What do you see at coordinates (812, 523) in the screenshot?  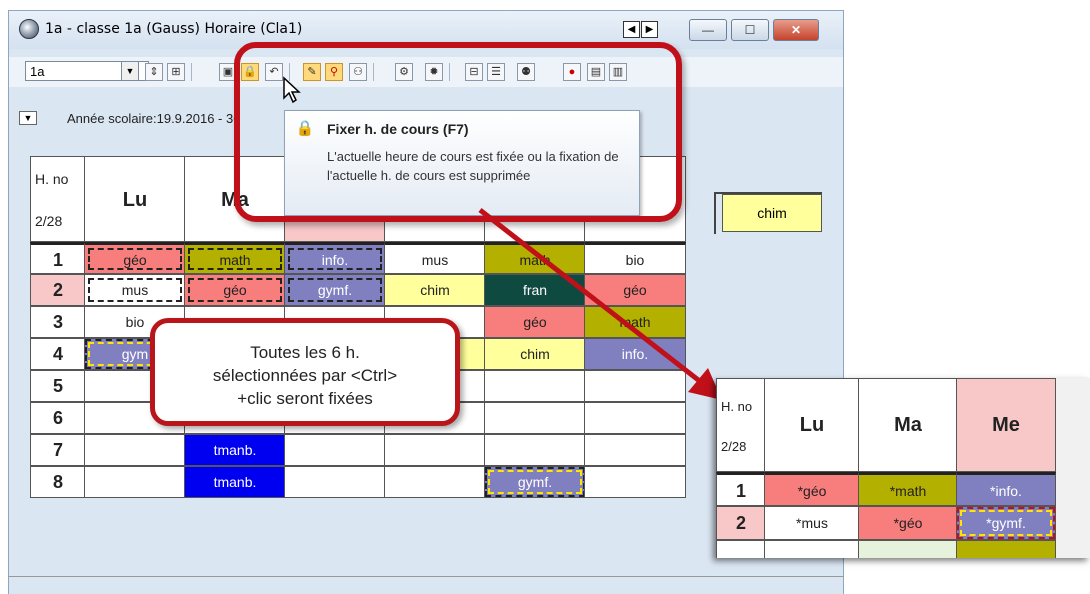 I see `inset-lesson-cell: *mus` at bounding box center [812, 523].